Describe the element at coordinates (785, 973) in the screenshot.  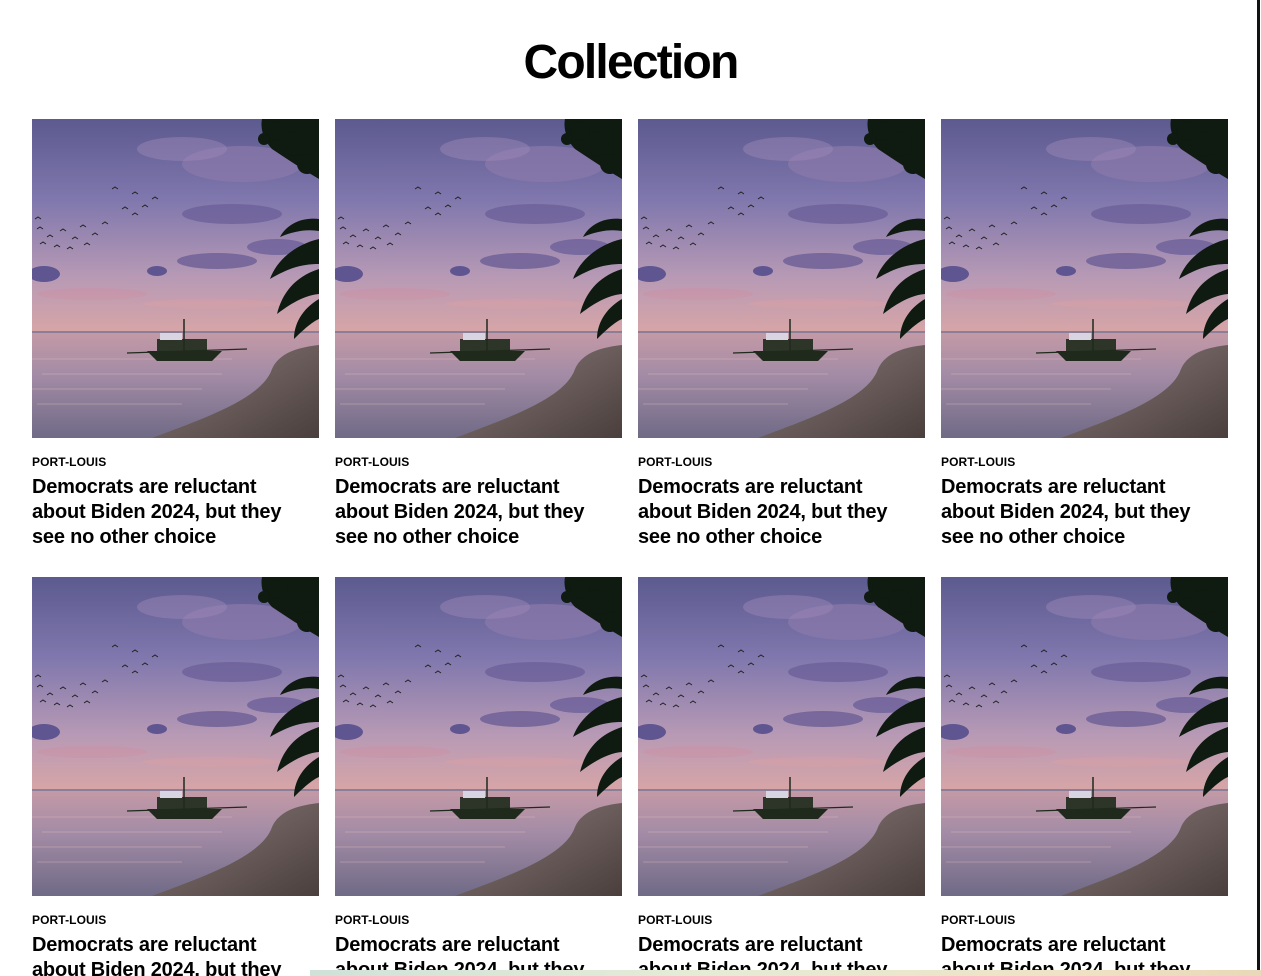
I see `bottom-banner-edge` at that location.